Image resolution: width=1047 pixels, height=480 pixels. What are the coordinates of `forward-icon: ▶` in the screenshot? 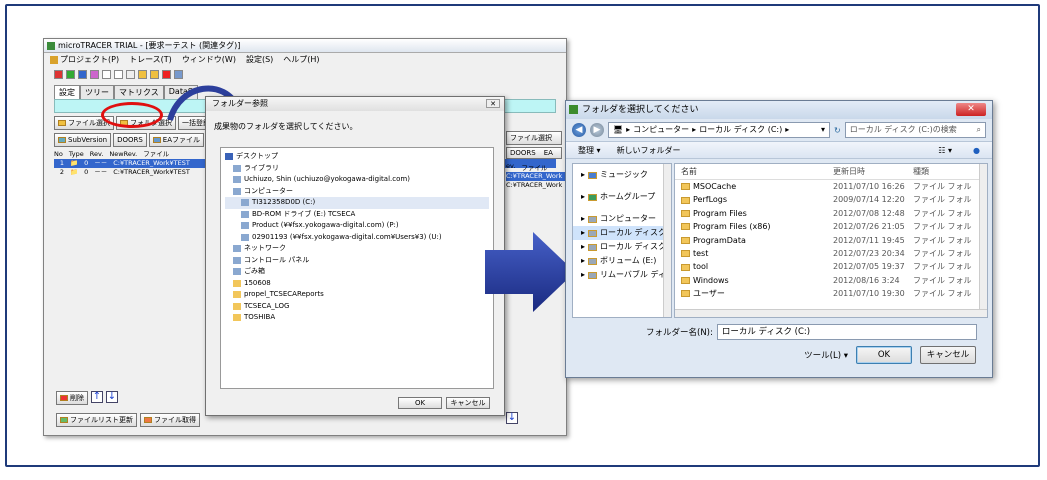 It's located at (597, 130).